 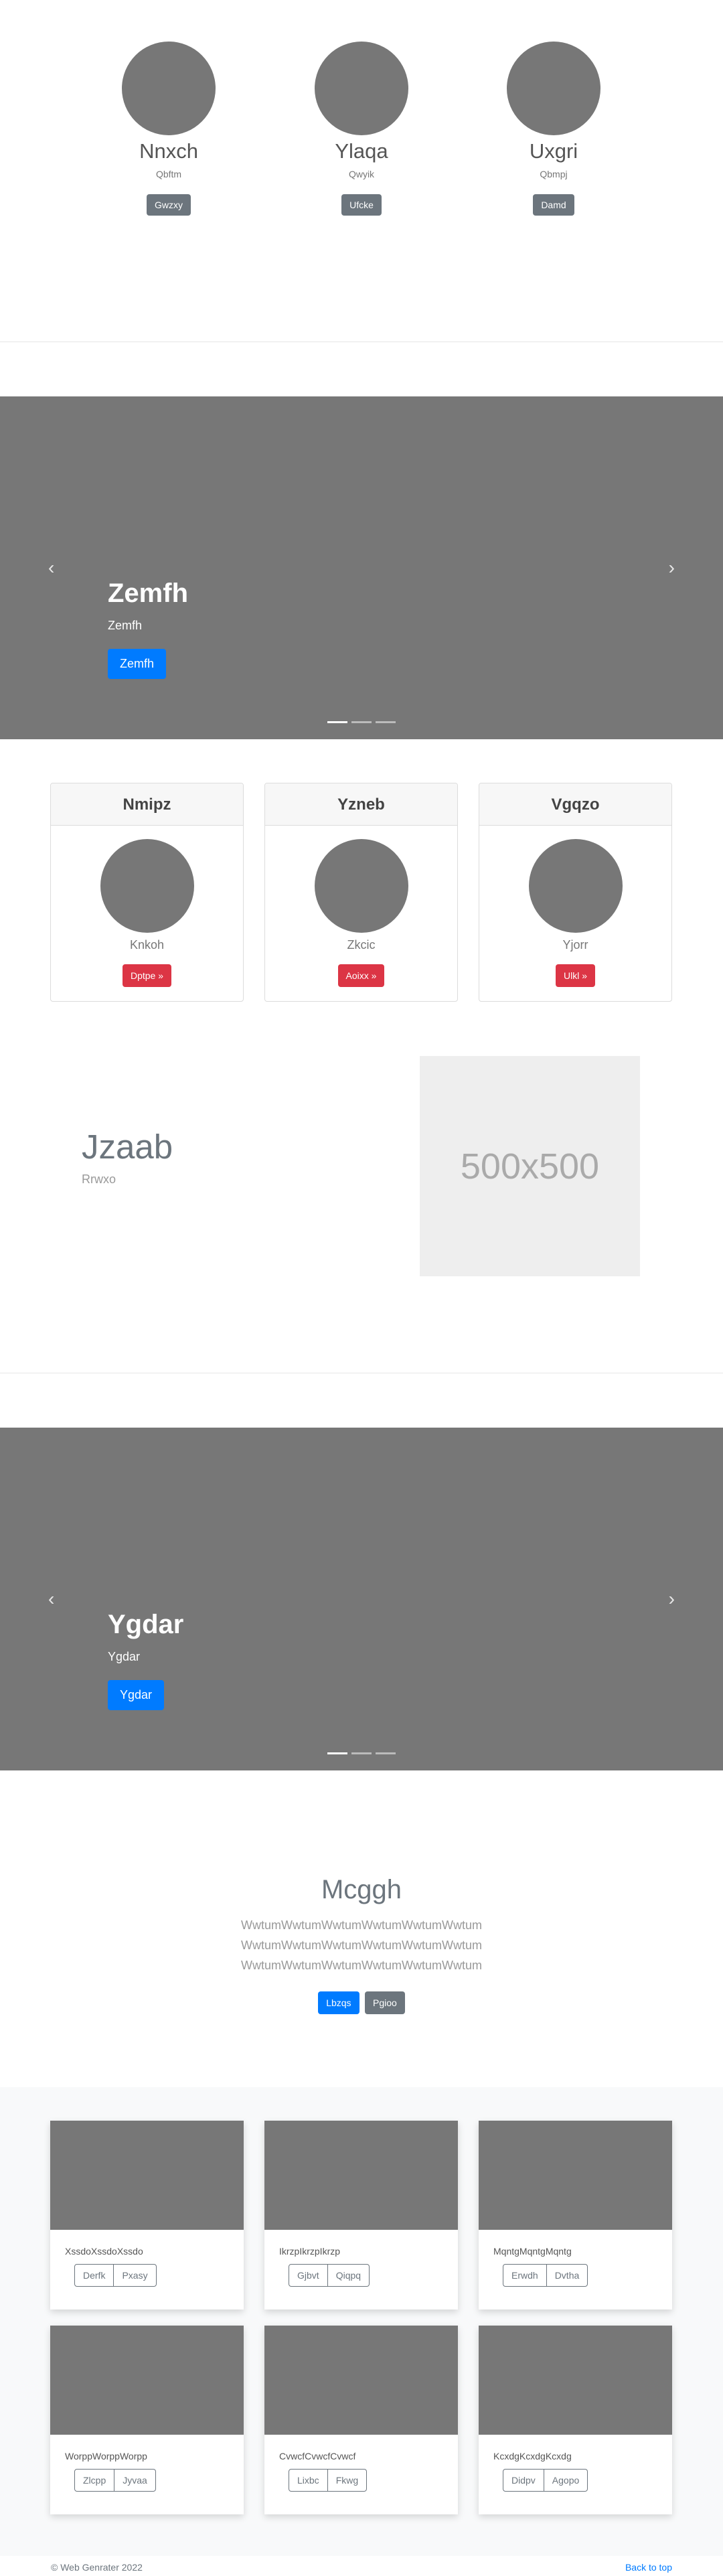 What do you see at coordinates (308, 2480) in the screenshot?
I see `card-action-button: Lixbc` at bounding box center [308, 2480].